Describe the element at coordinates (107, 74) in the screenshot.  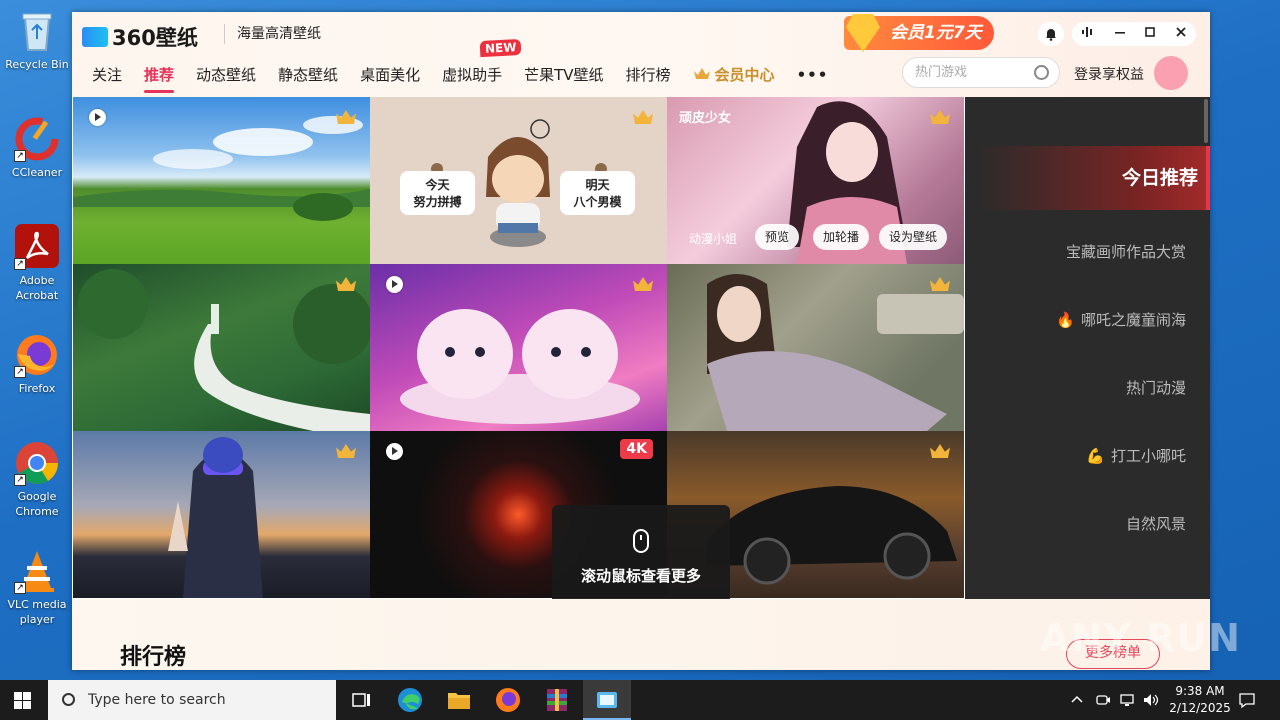
I see `tab-follow: 关注` at that location.